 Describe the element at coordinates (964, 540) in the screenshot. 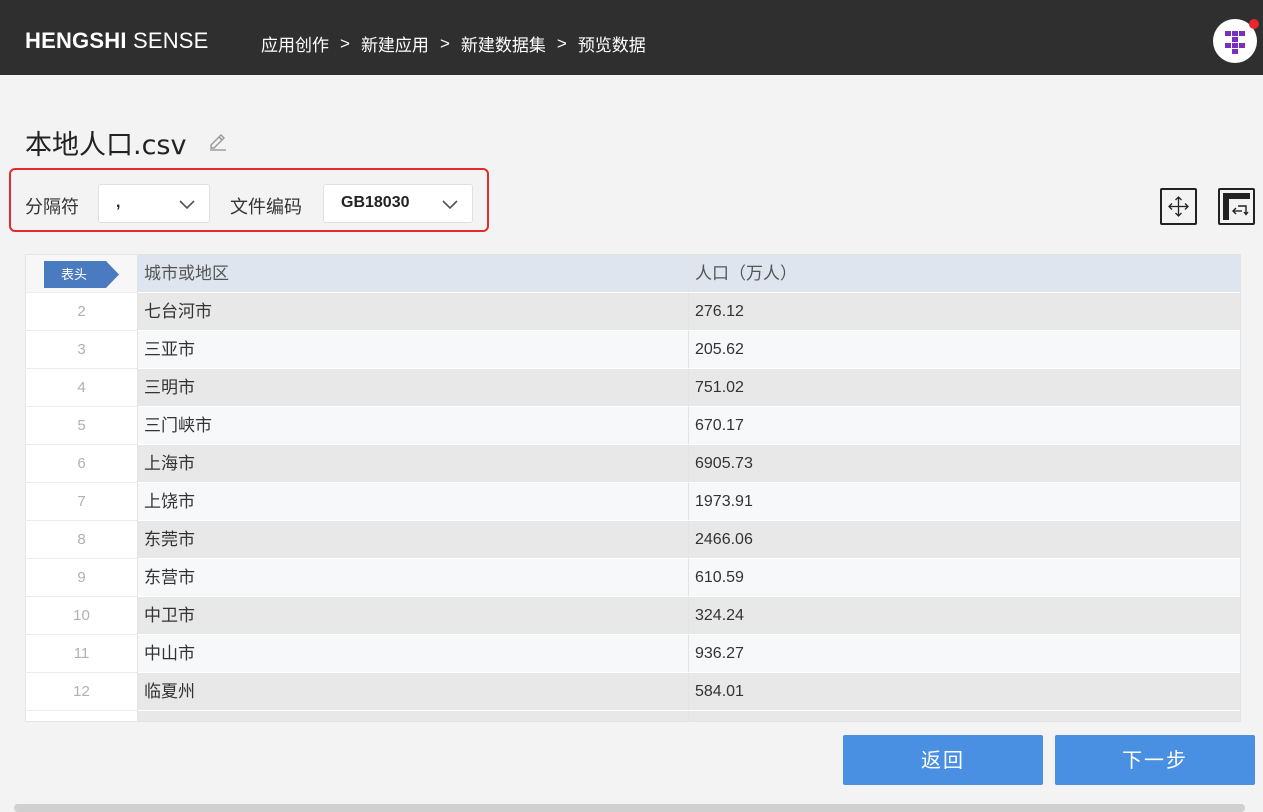

I see `population-cell: 2466.06` at that location.